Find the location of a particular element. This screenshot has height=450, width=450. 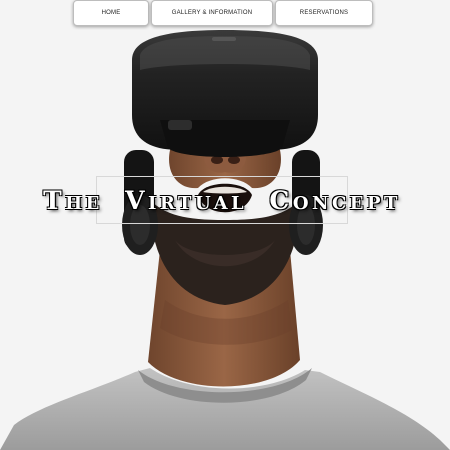

nav-home-button: HOME is located at coordinates (111, 13).